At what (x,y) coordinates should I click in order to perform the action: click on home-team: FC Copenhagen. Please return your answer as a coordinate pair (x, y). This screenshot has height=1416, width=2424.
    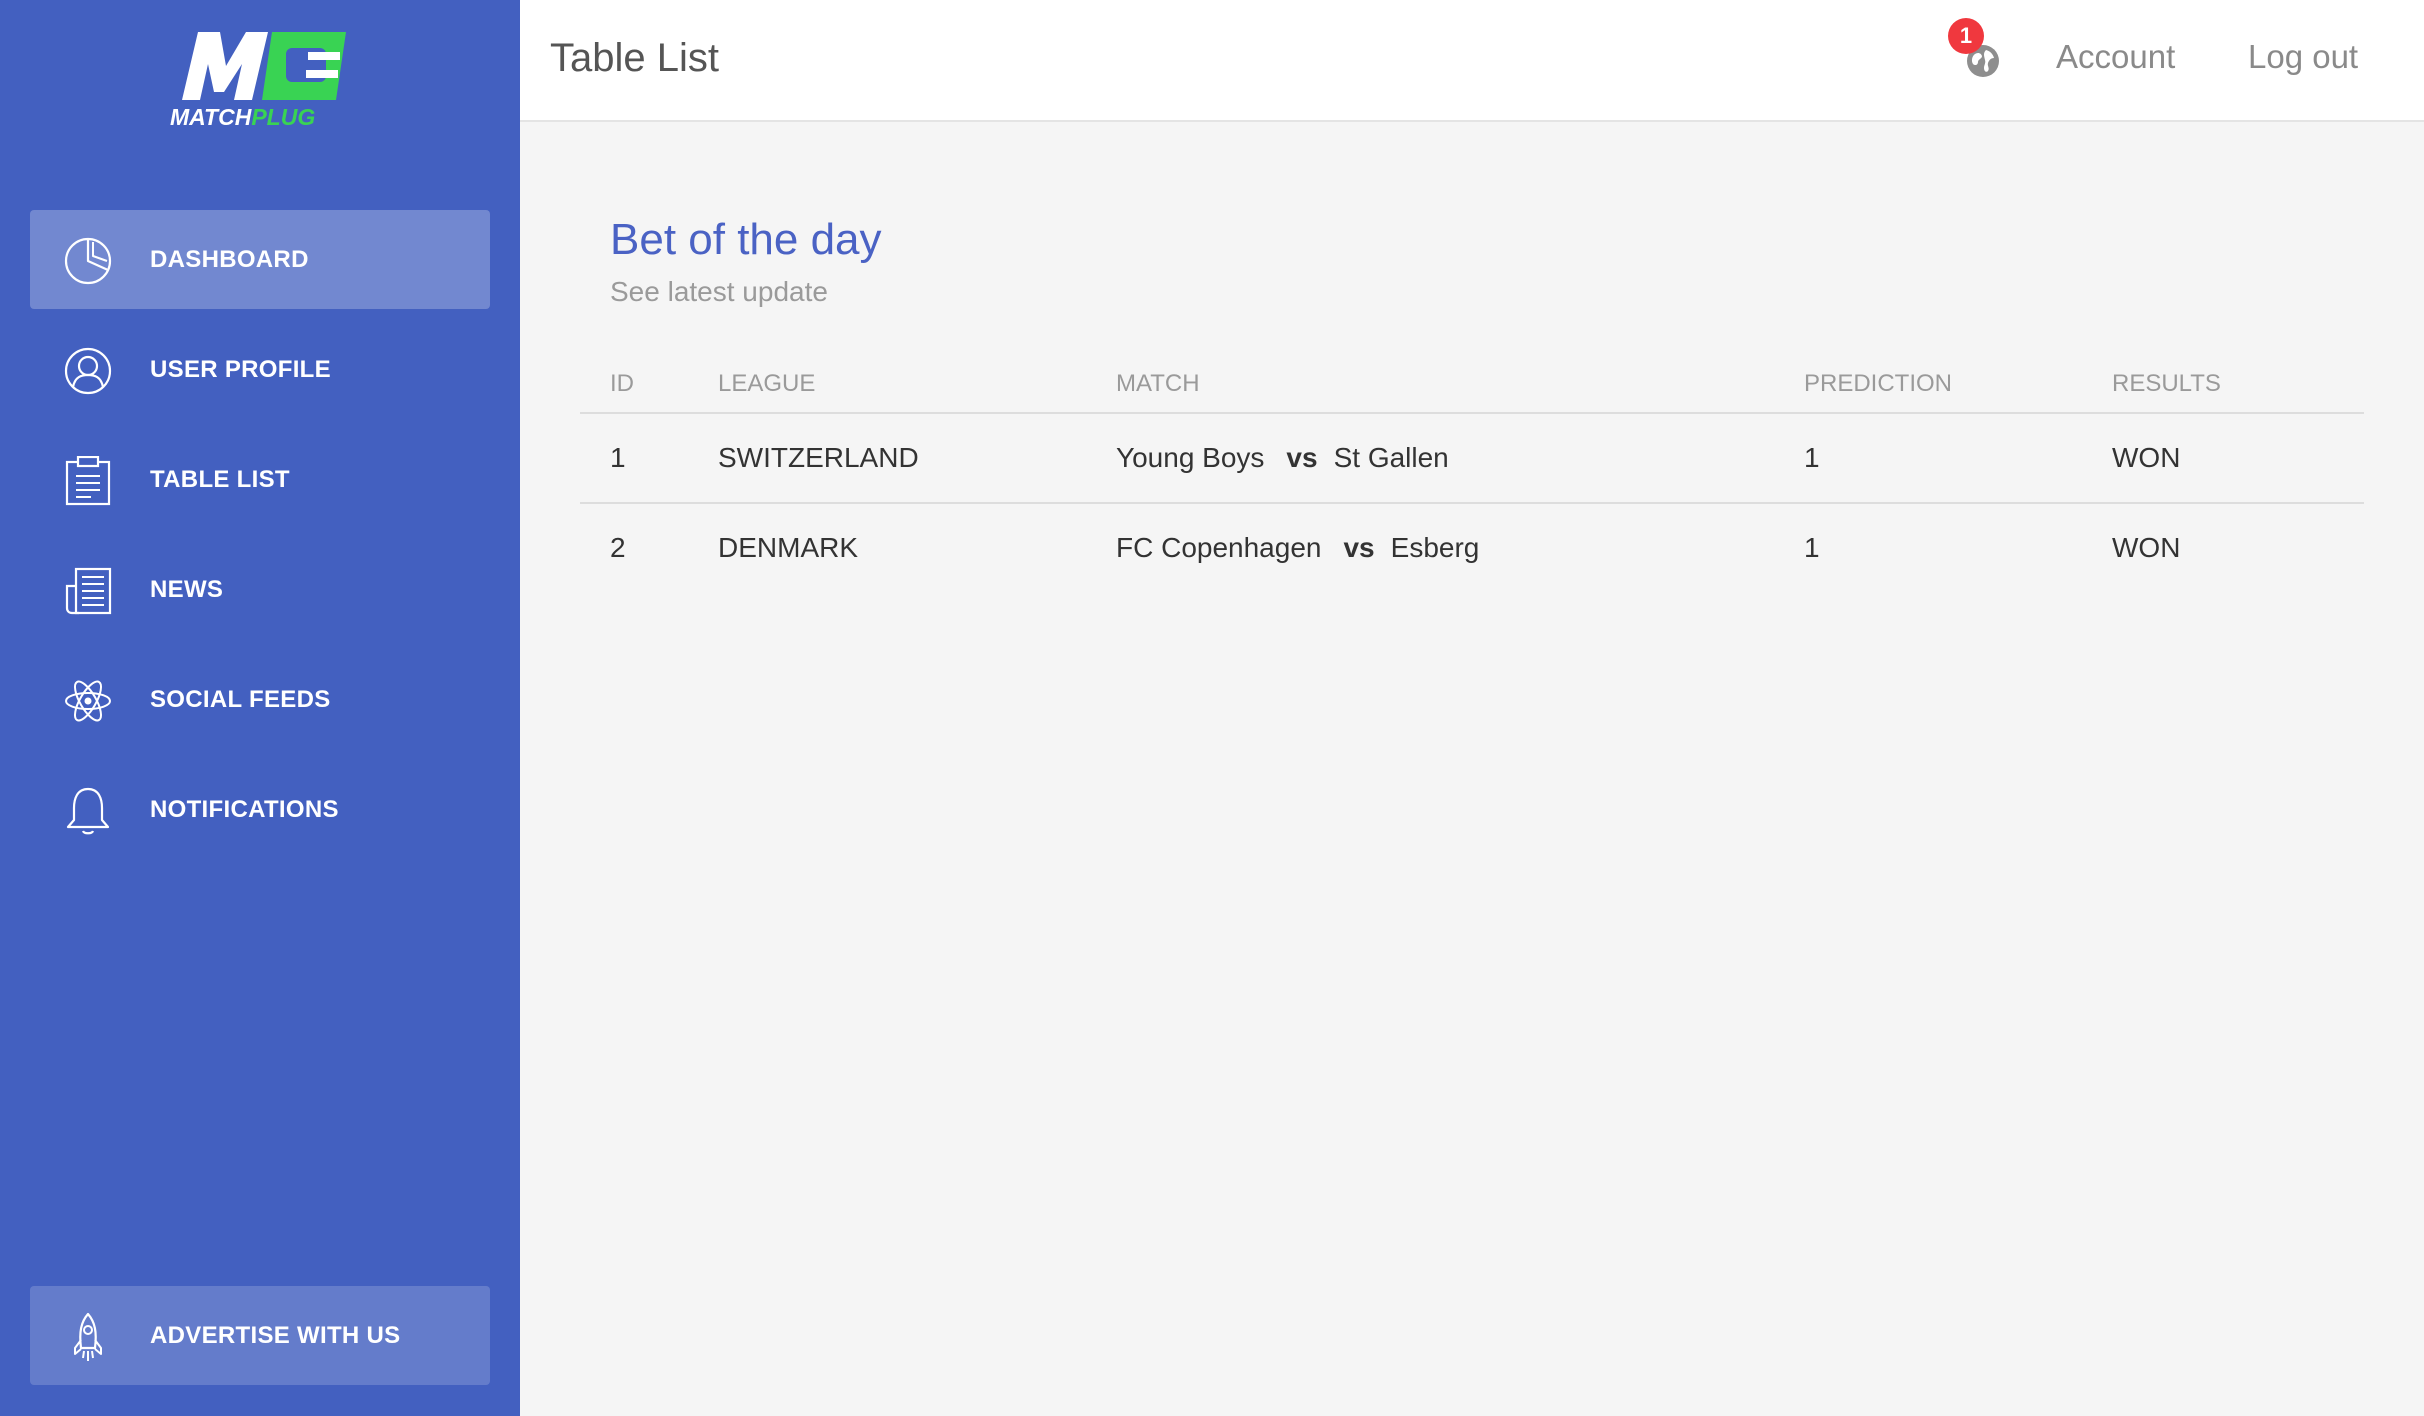
    Looking at the image, I should click on (1219, 547).